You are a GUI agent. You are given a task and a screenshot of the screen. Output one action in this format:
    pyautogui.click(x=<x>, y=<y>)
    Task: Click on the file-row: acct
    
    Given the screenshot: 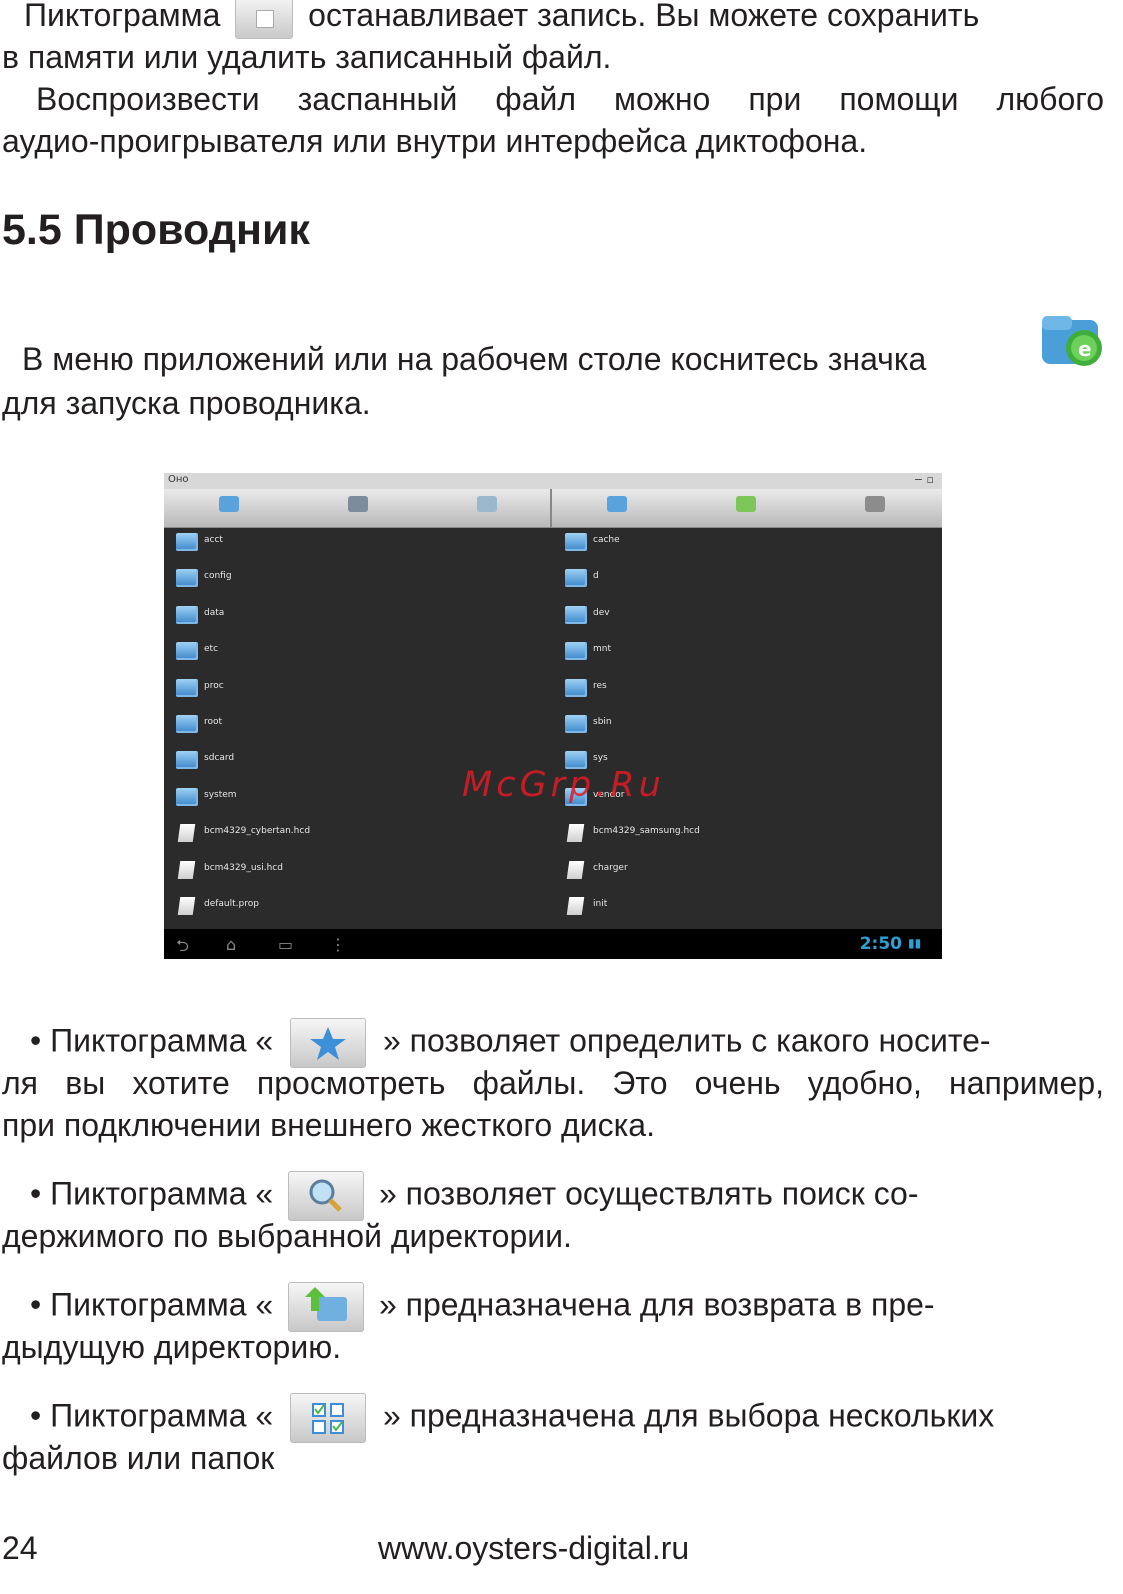 What is the action you would take?
    pyautogui.click(x=358, y=545)
    